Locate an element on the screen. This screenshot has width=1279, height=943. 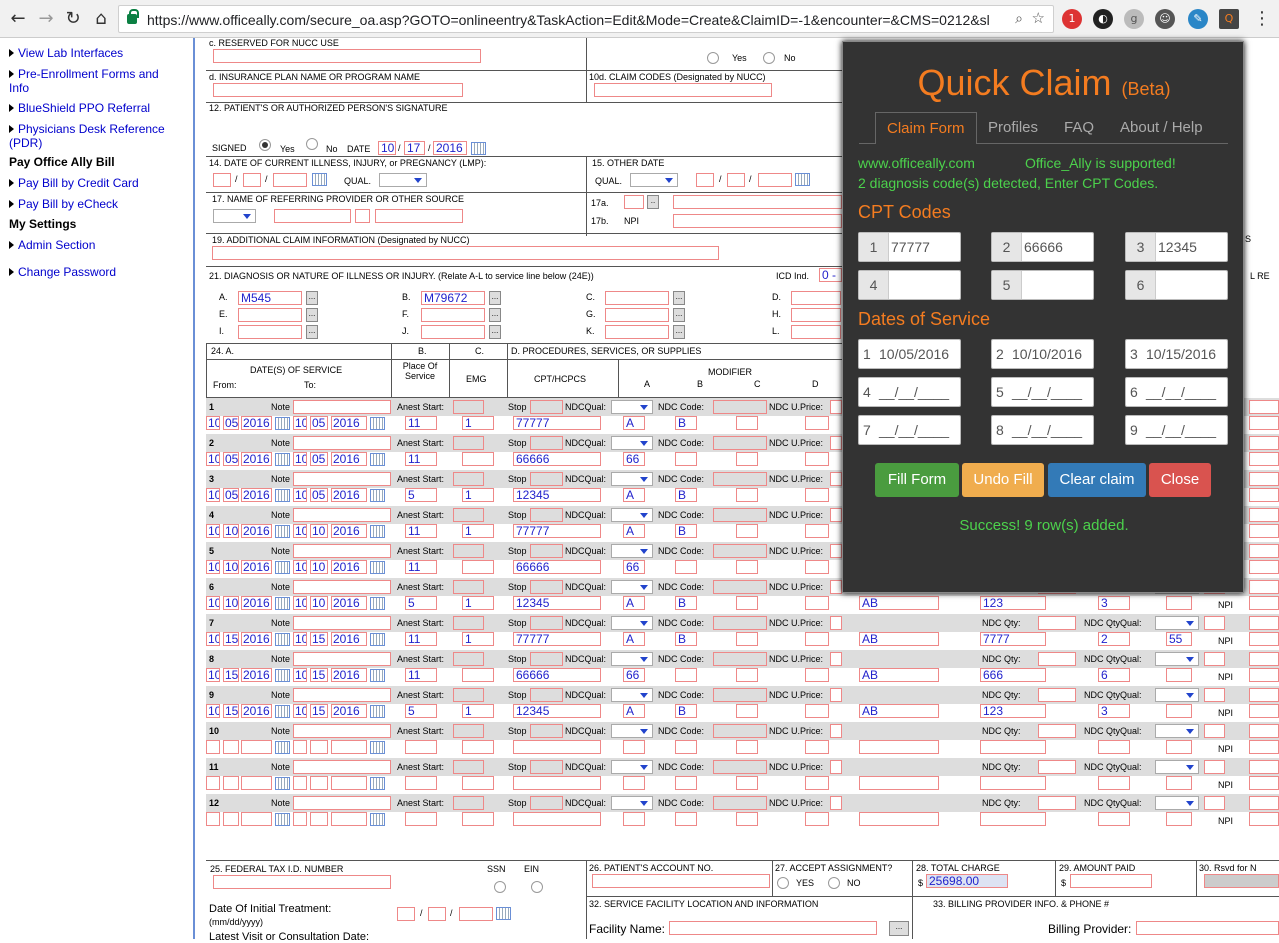
units-input: 3 is located at coordinates (1114, 603).